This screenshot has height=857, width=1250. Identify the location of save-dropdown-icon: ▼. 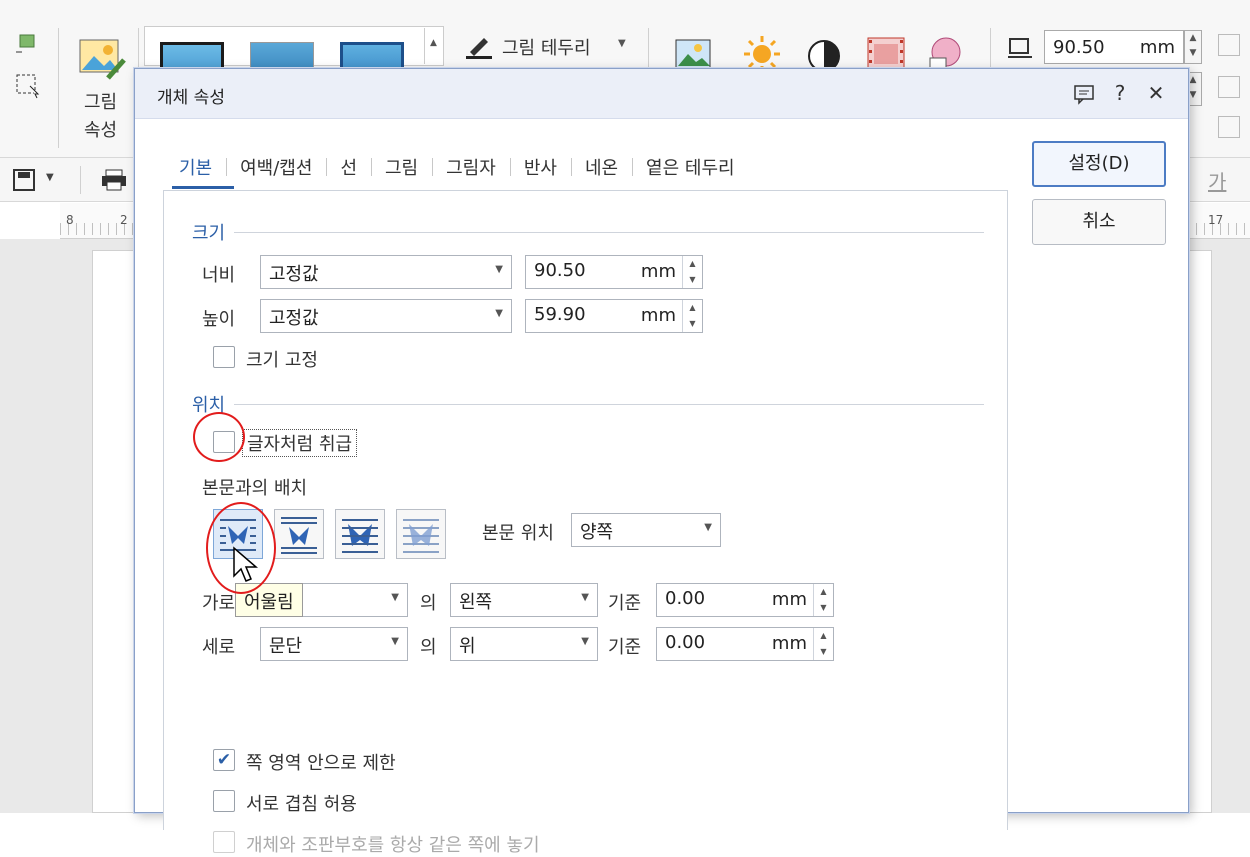
(50, 177).